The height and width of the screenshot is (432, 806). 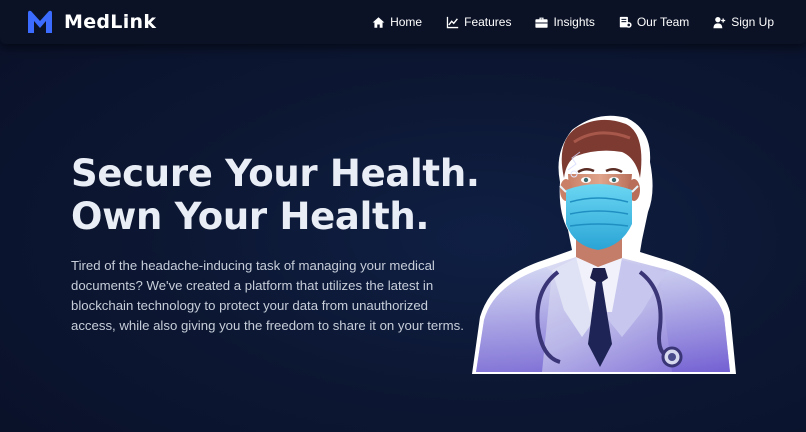 What do you see at coordinates (663, 22) in the screenshot?
I see `nav-our-team-label: Our Team` at bounding box center [663, 22].